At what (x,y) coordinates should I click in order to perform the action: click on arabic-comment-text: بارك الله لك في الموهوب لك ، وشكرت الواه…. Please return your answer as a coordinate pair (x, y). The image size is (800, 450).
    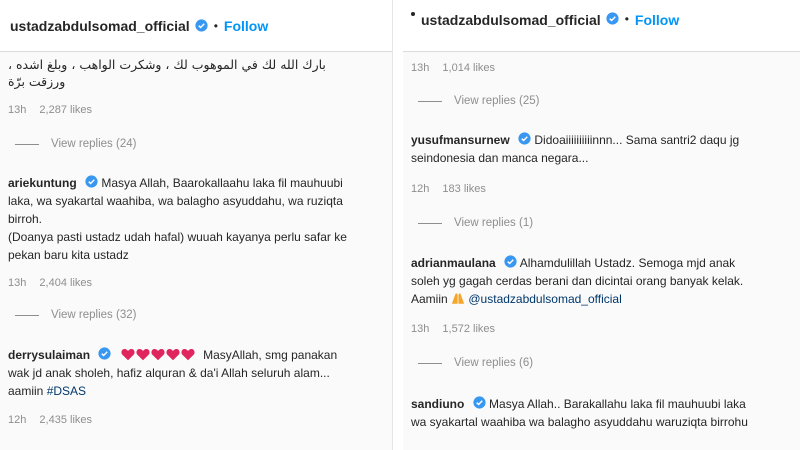
    Looking at the image, I should click on (167, 73).